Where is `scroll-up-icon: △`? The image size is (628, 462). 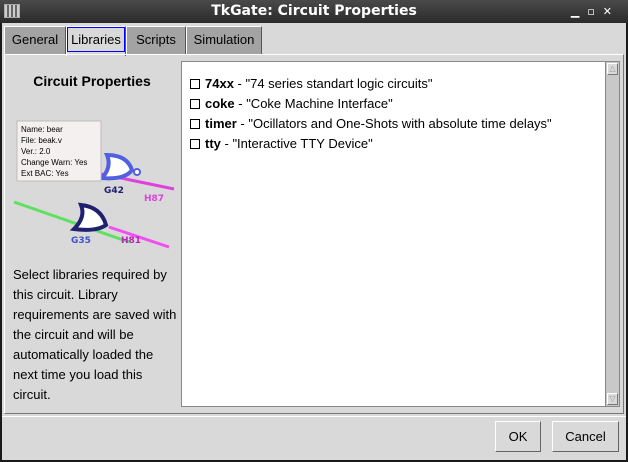 scroll-up-icon: △ is located at coordinates (612, 69).